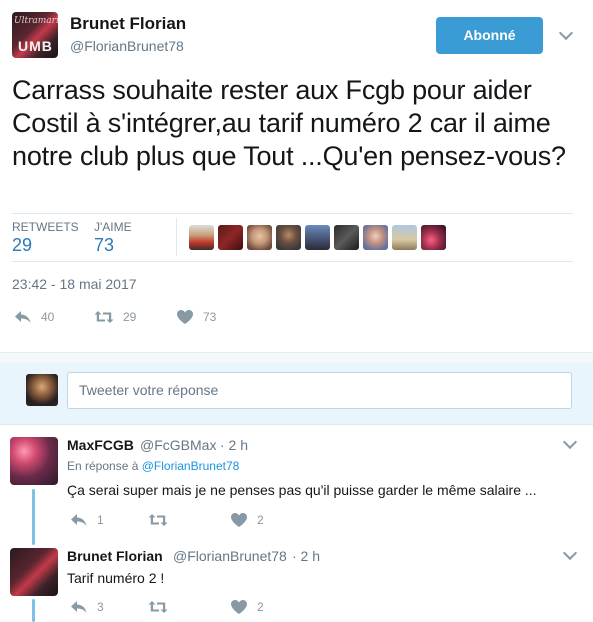 This screenshot has width=593, height=622. Describe the element at coordinates (34, 317) in the screenshot. I see `reply-action: 40` at that location.